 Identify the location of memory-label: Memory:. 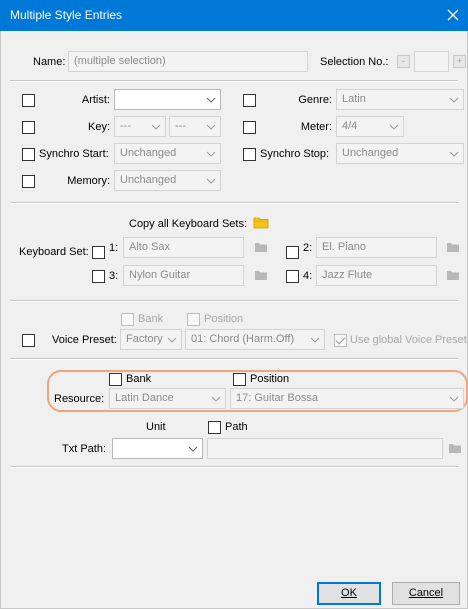
(88, 181).